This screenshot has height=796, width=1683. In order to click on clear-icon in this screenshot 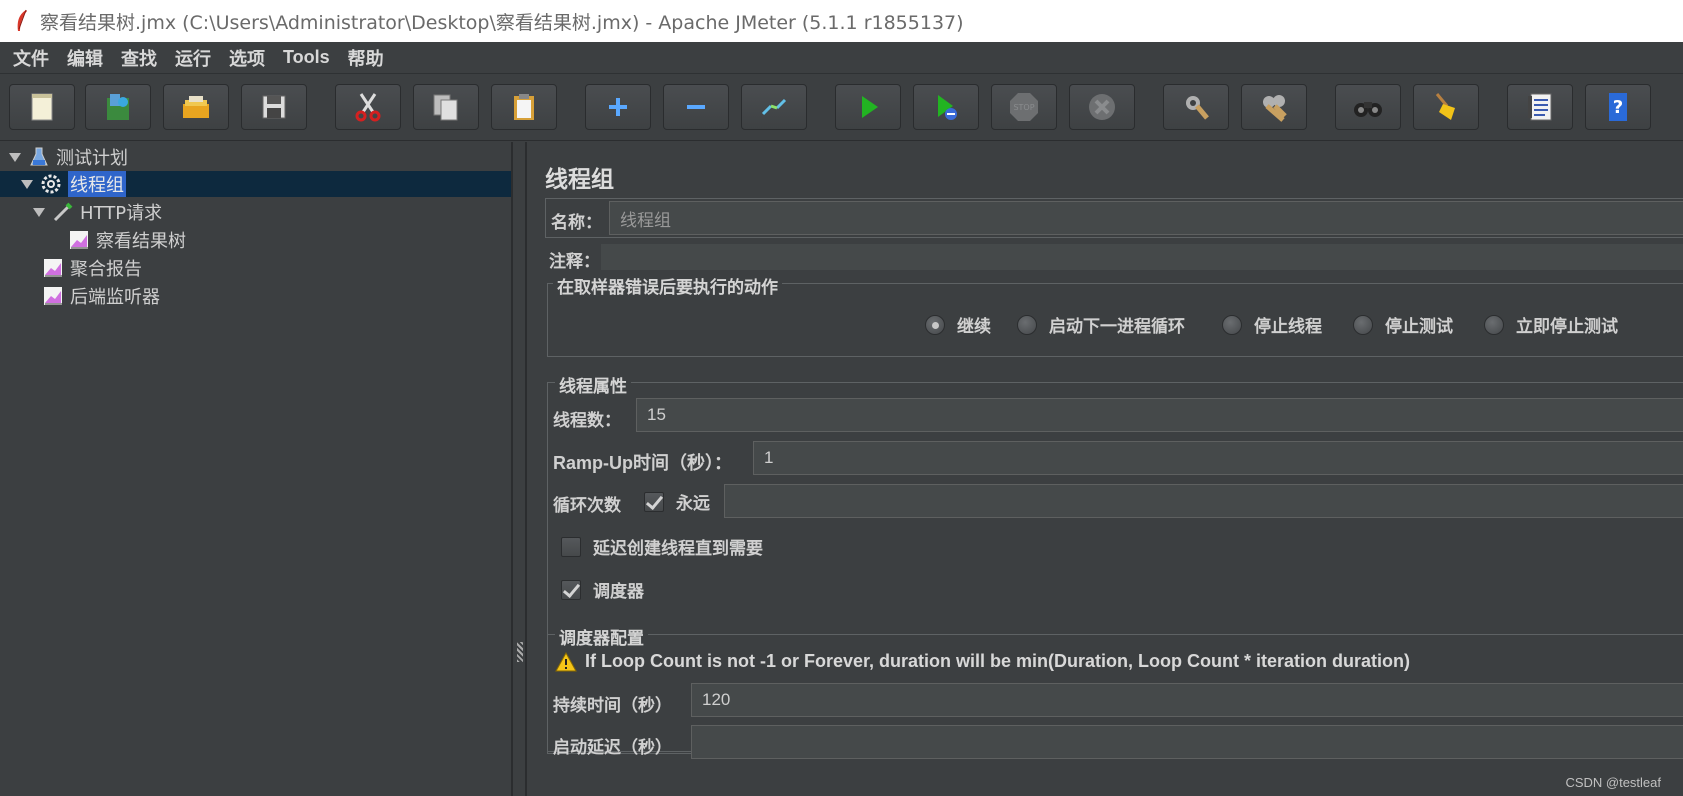, I will do `click(1197, 108)`.